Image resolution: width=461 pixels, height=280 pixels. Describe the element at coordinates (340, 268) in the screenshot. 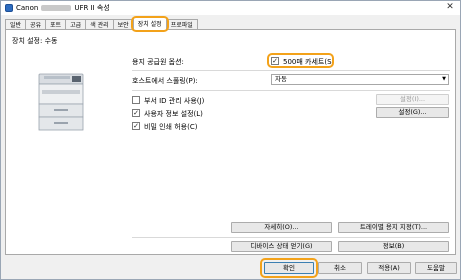

I see `cancel-button: 취소` at that location.